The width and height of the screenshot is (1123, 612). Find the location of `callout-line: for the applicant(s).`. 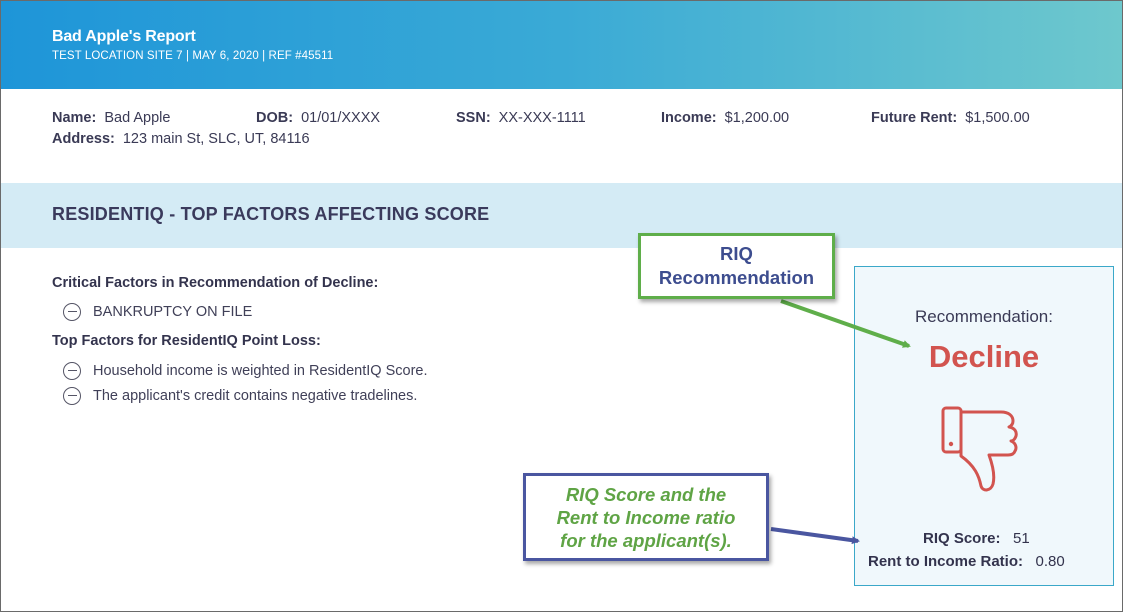

callout-line: for the applicant(s). is located at coordinates (646, 540).